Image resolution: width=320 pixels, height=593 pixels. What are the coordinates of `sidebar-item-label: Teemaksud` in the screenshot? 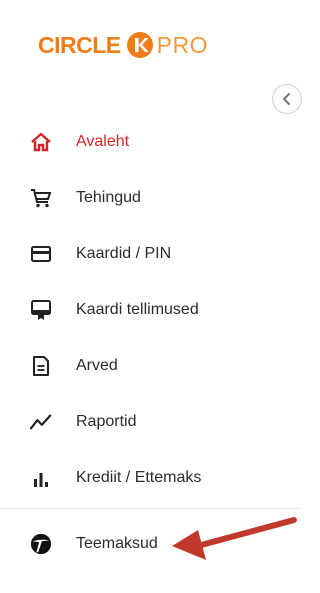 It's located at (117, 543).